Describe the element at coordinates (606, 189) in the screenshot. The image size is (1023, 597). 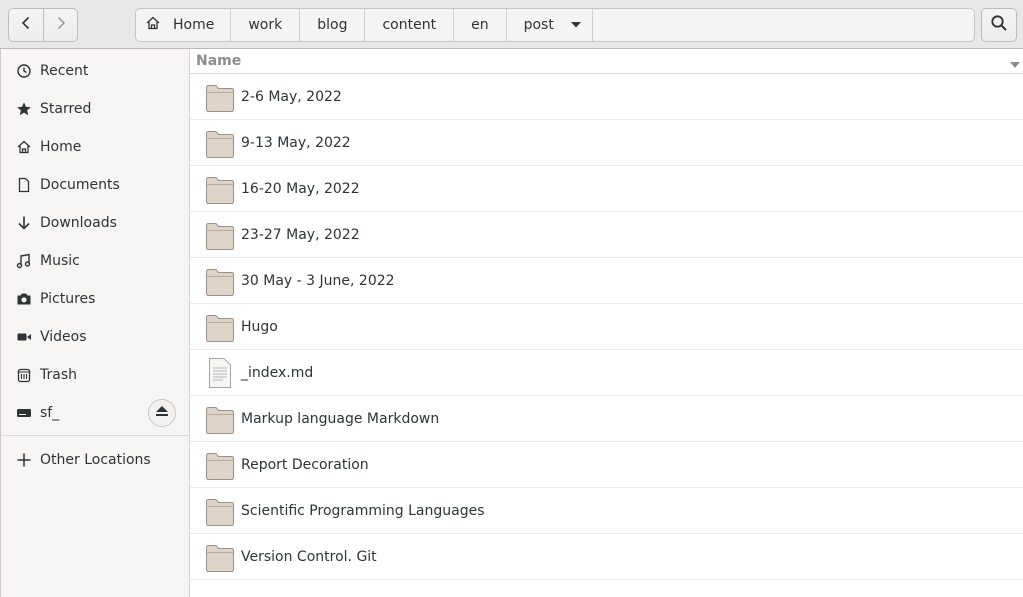
I see `file-row: 16-20 May, 2022` at that location.